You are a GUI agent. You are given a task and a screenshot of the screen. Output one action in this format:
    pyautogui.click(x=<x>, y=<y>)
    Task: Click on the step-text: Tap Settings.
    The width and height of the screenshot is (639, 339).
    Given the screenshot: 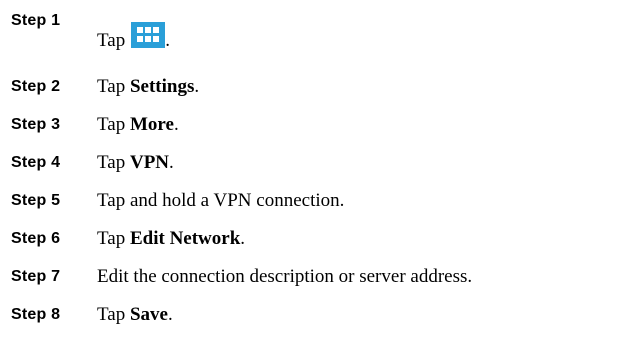 What is the action you would take?
    pyautogui.click(x=148, y=87)
    